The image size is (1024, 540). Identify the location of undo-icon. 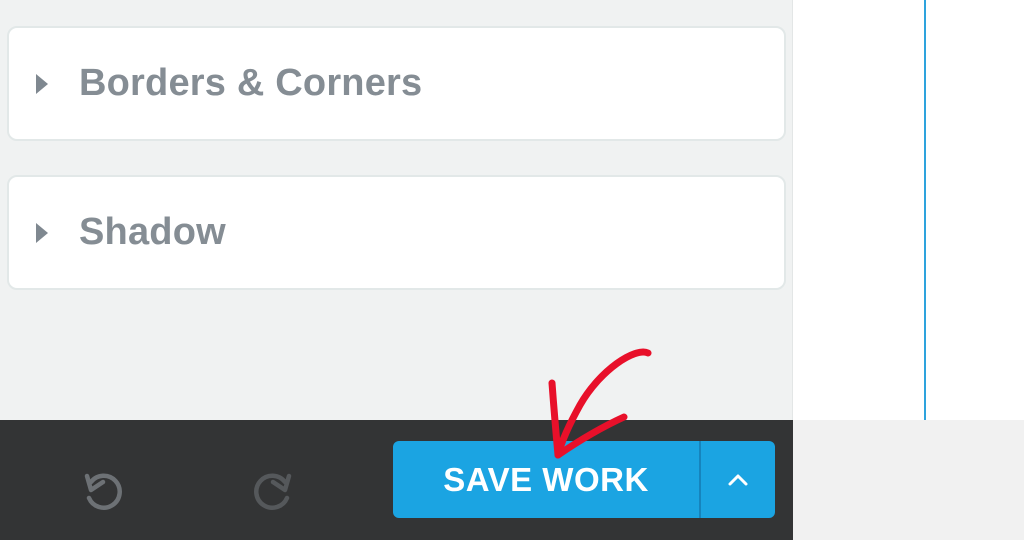
(103, 491).